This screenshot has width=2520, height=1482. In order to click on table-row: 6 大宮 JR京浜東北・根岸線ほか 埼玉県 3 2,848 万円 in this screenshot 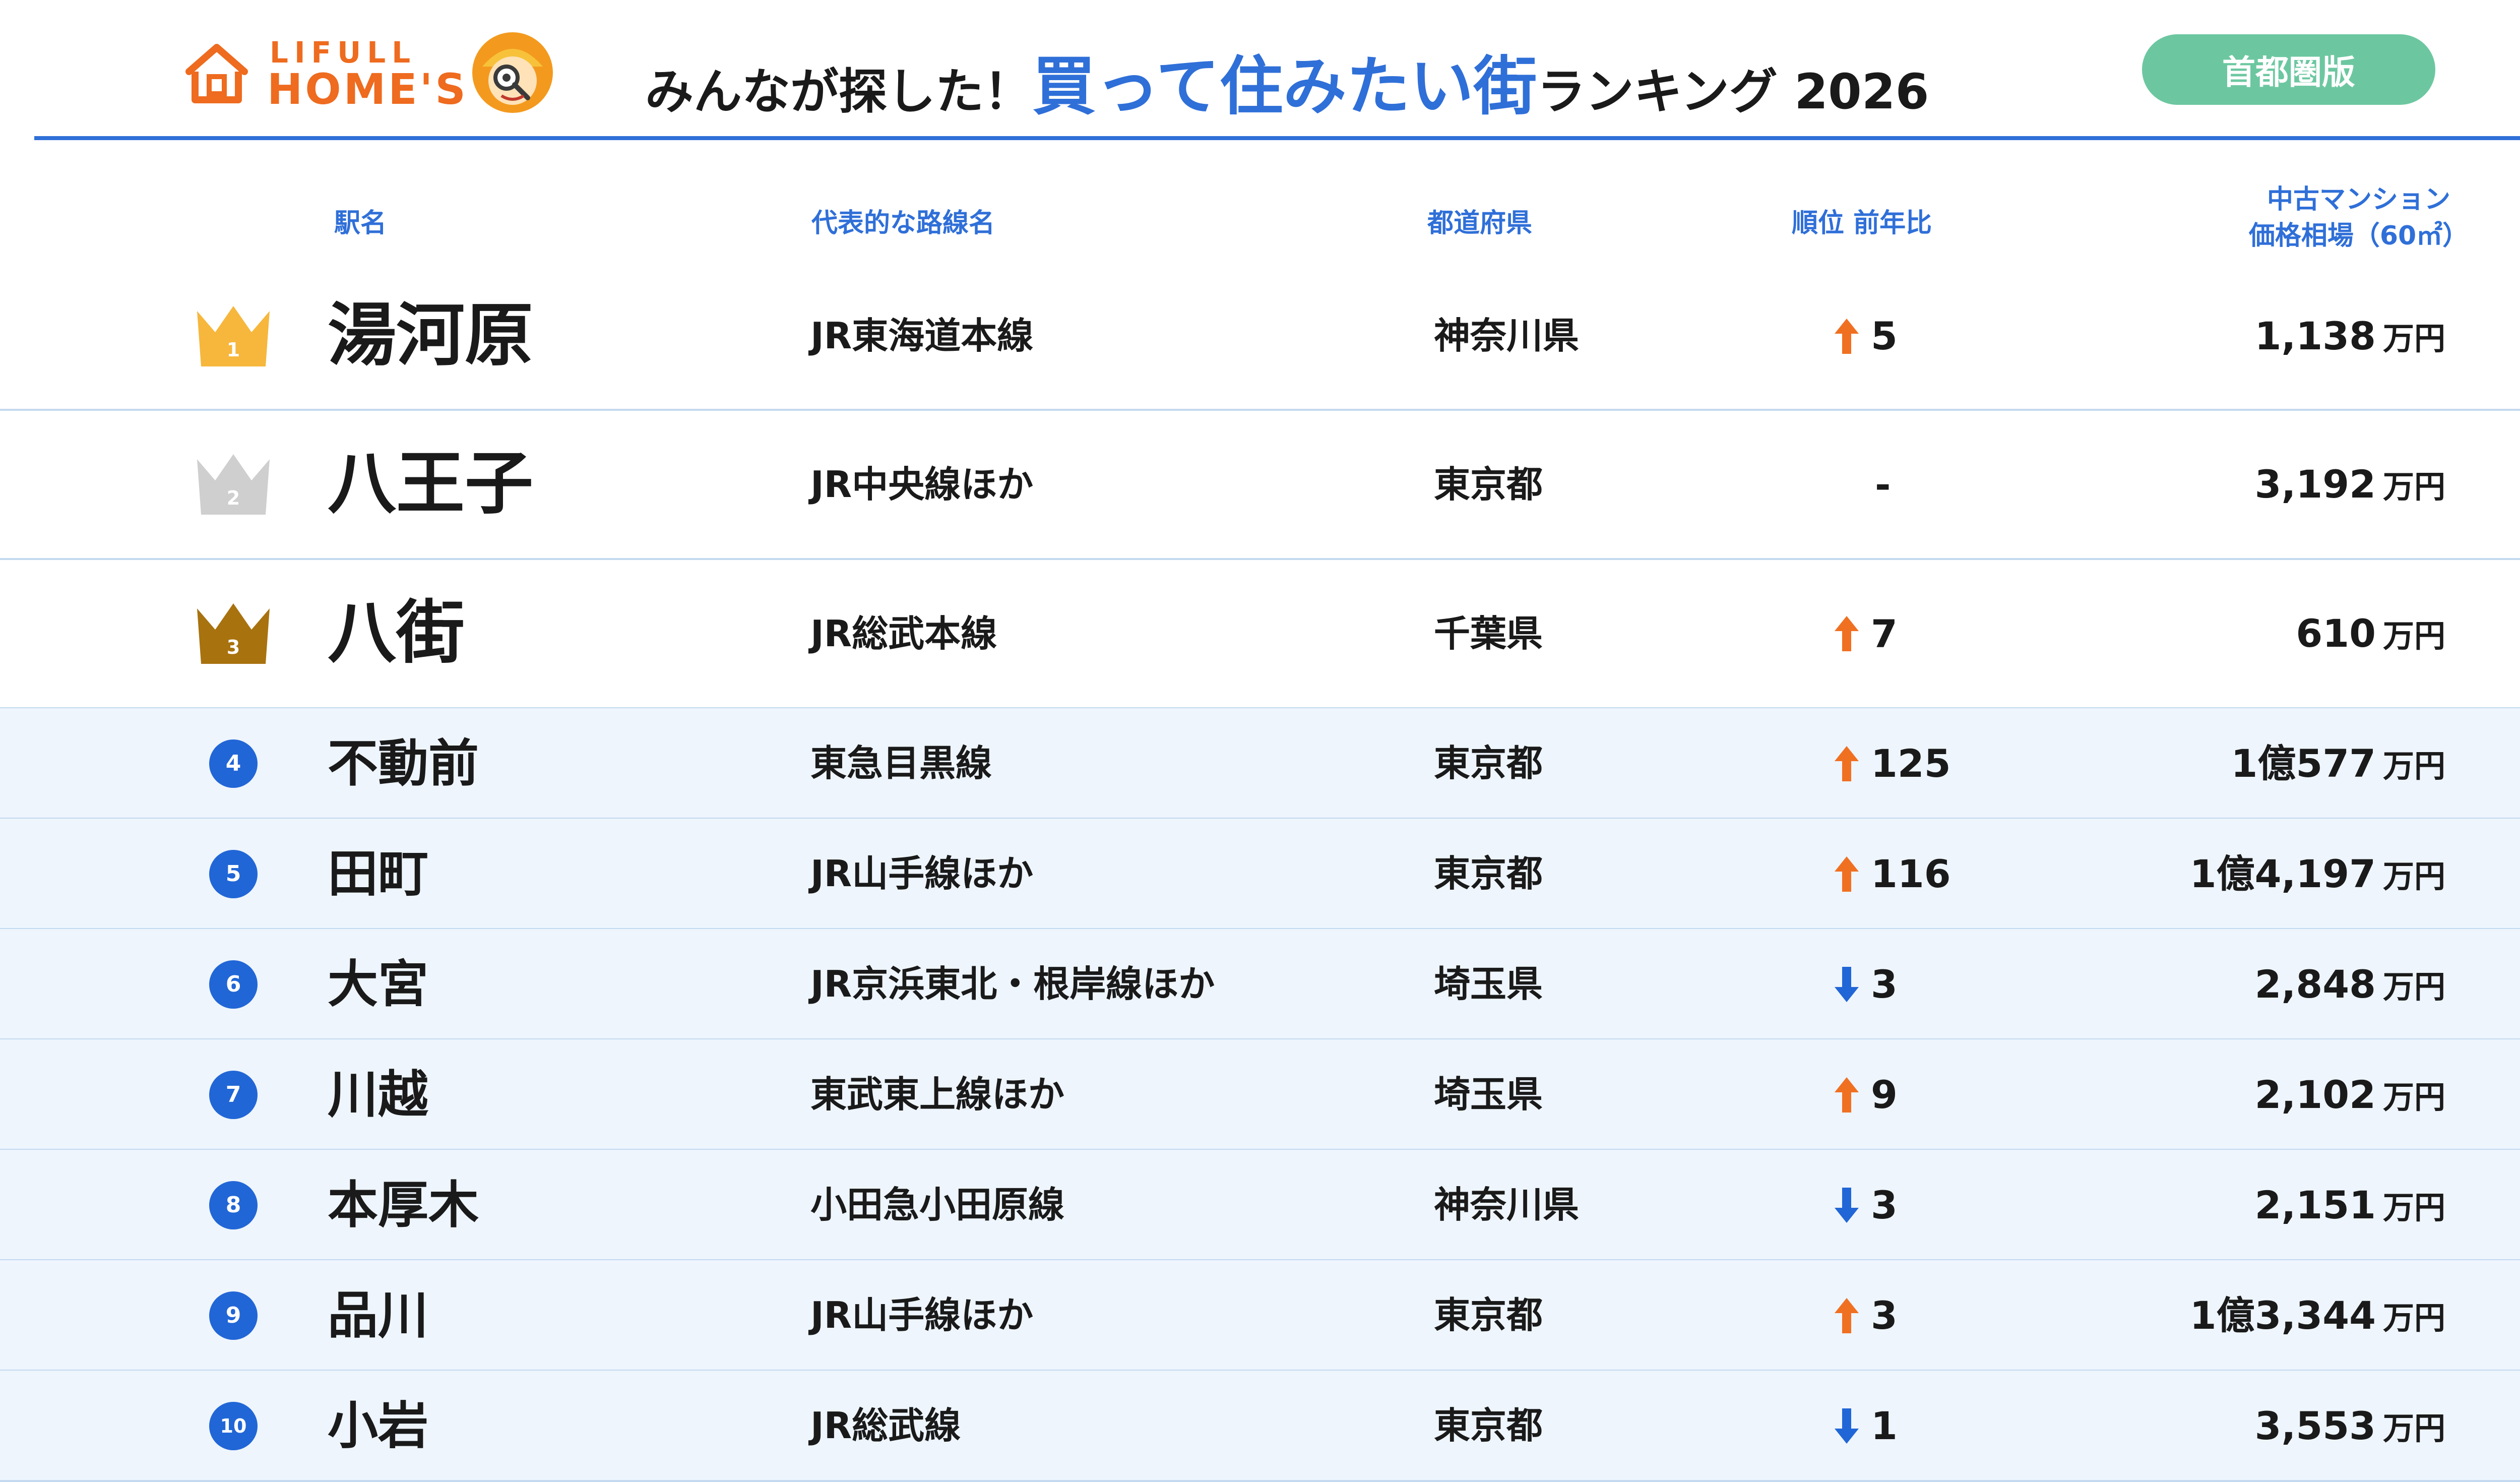, I will do `click(1260, 984)`.